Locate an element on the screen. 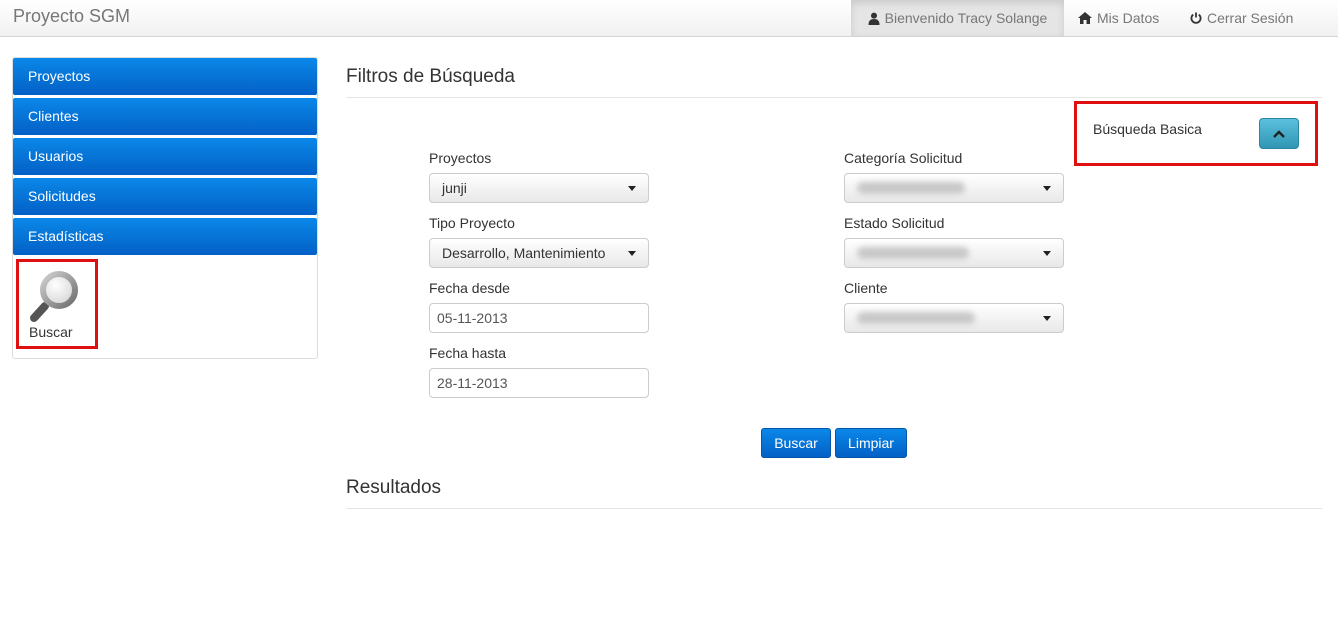 This screenshot has height=618, width=1338. tipo-proyecto-select: Desarrollo, Mantenimiento is located at coordinates (539, 253).